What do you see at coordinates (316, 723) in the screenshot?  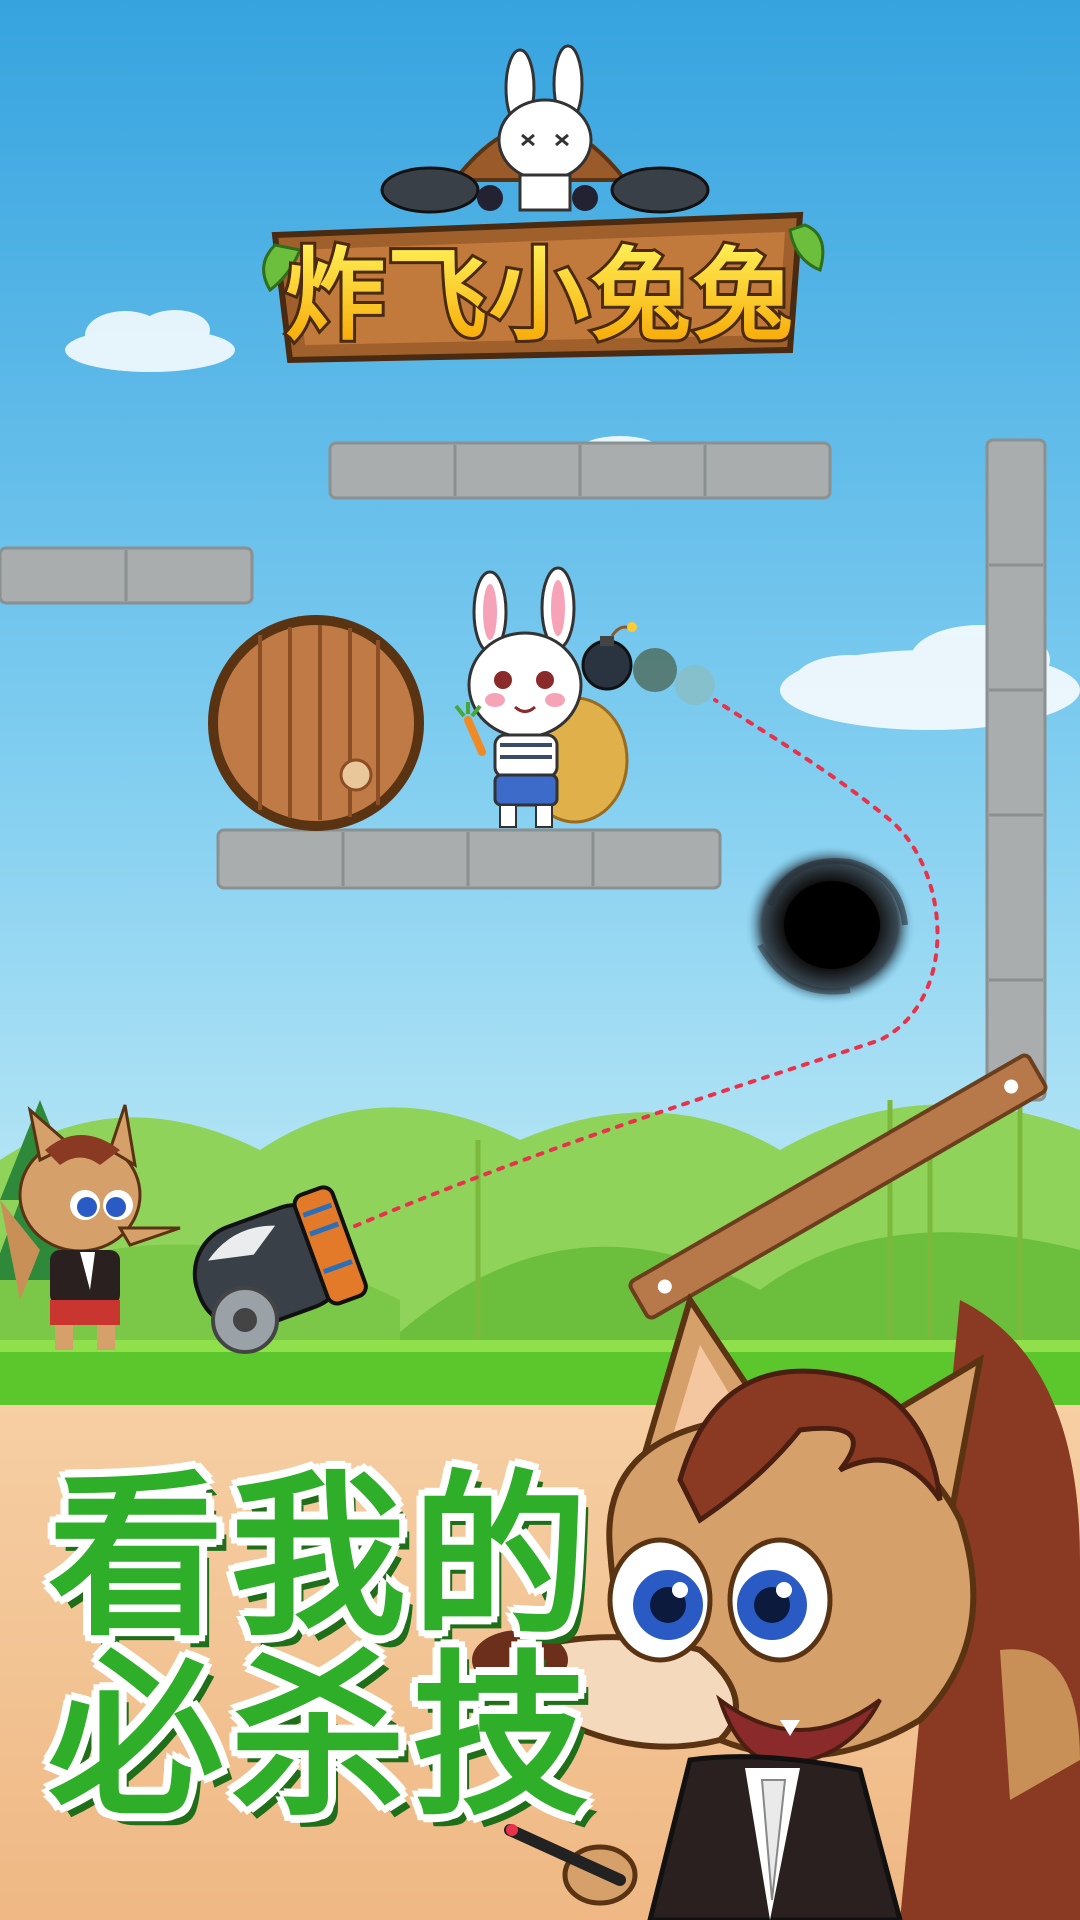 I see `wooden-door-icon` at bounding box center [316, 723].